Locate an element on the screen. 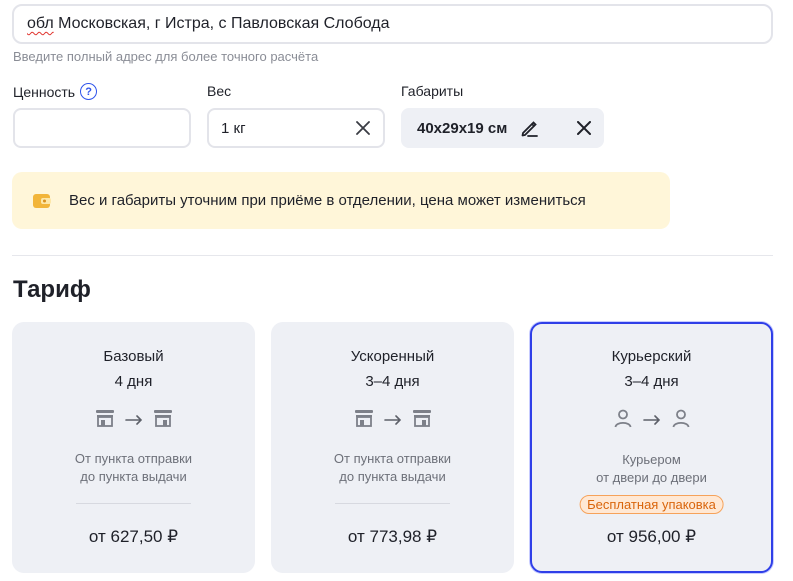 This screenshot has width=793, height=581. tariff-name: Курьерский is located at coordinates (651, 356).